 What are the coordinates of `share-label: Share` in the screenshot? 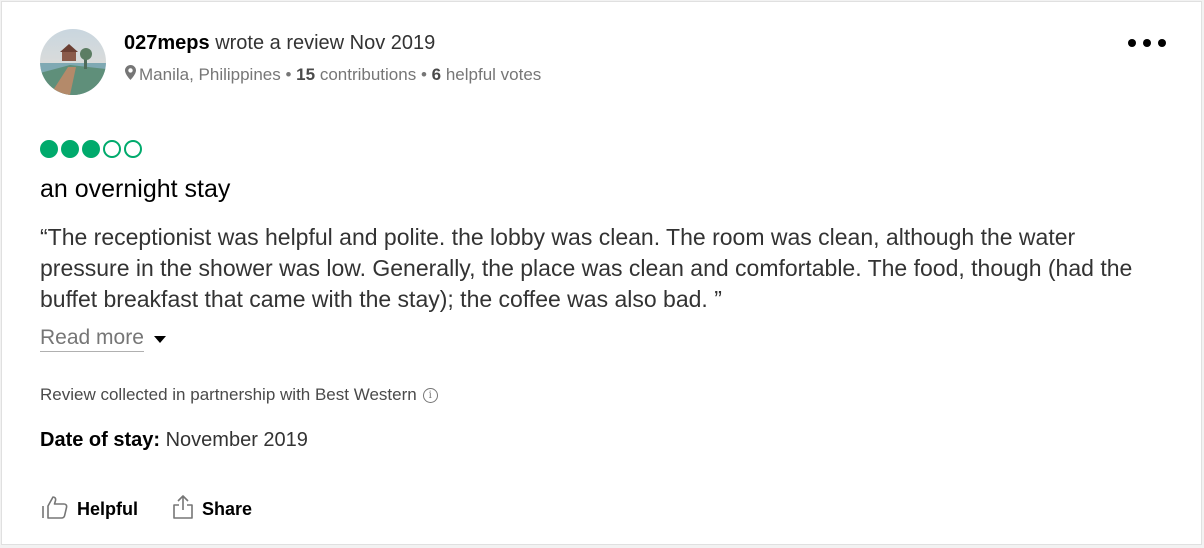 It's located at (227, 509).